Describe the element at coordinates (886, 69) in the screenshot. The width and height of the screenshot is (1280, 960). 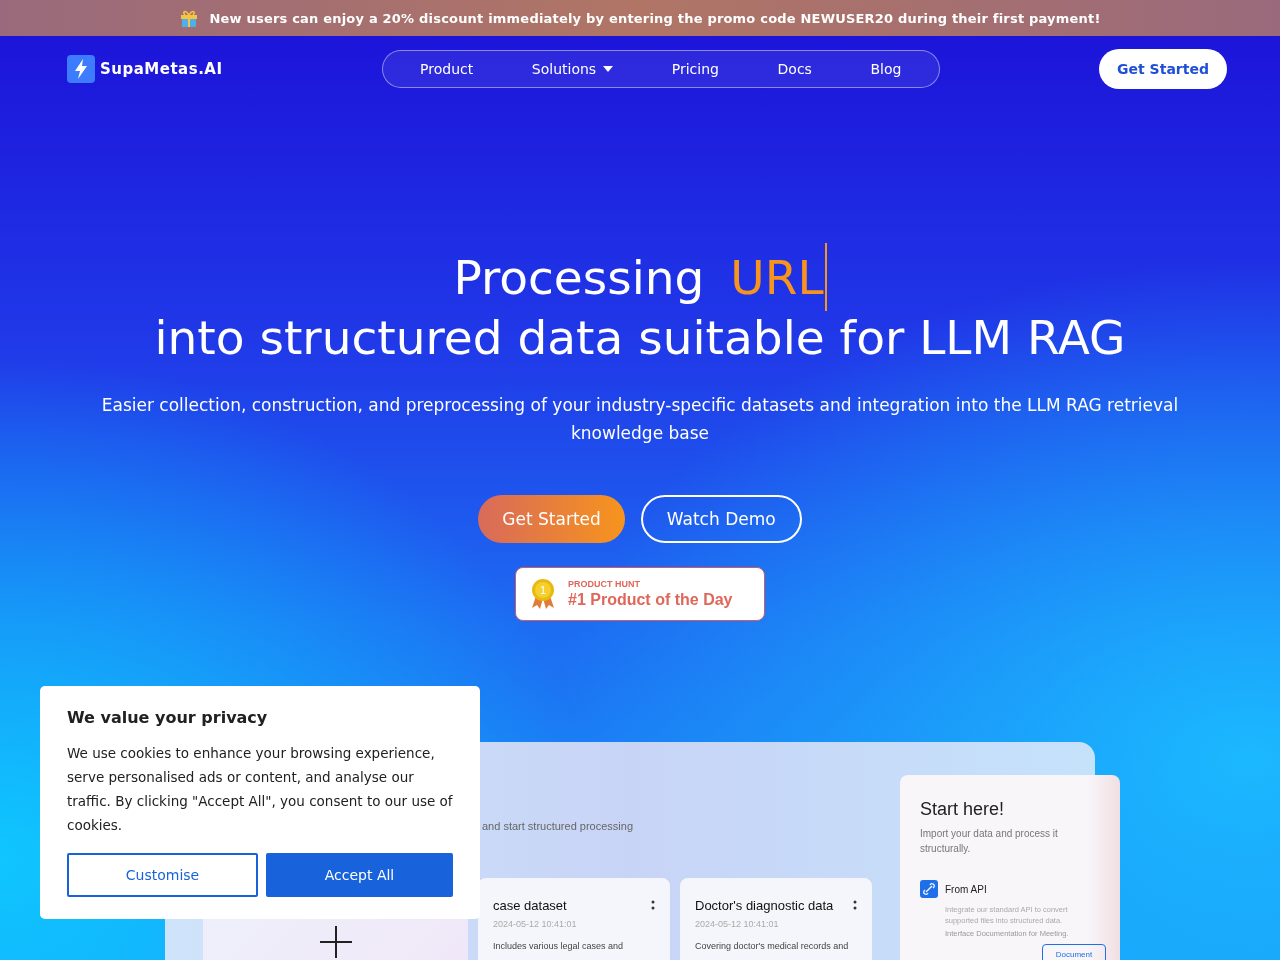
I see `nav-link: Blog` at that location.